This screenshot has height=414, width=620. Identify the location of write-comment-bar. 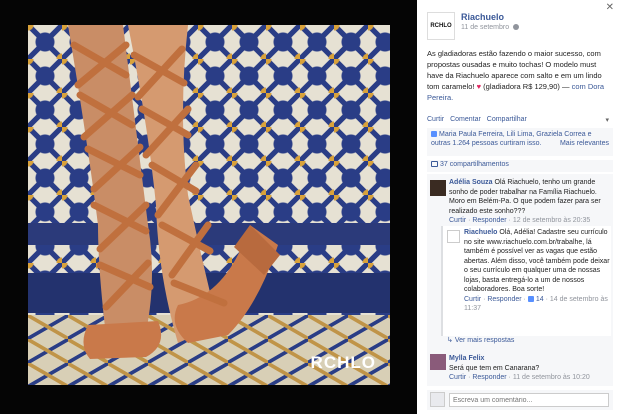
(520, 400).